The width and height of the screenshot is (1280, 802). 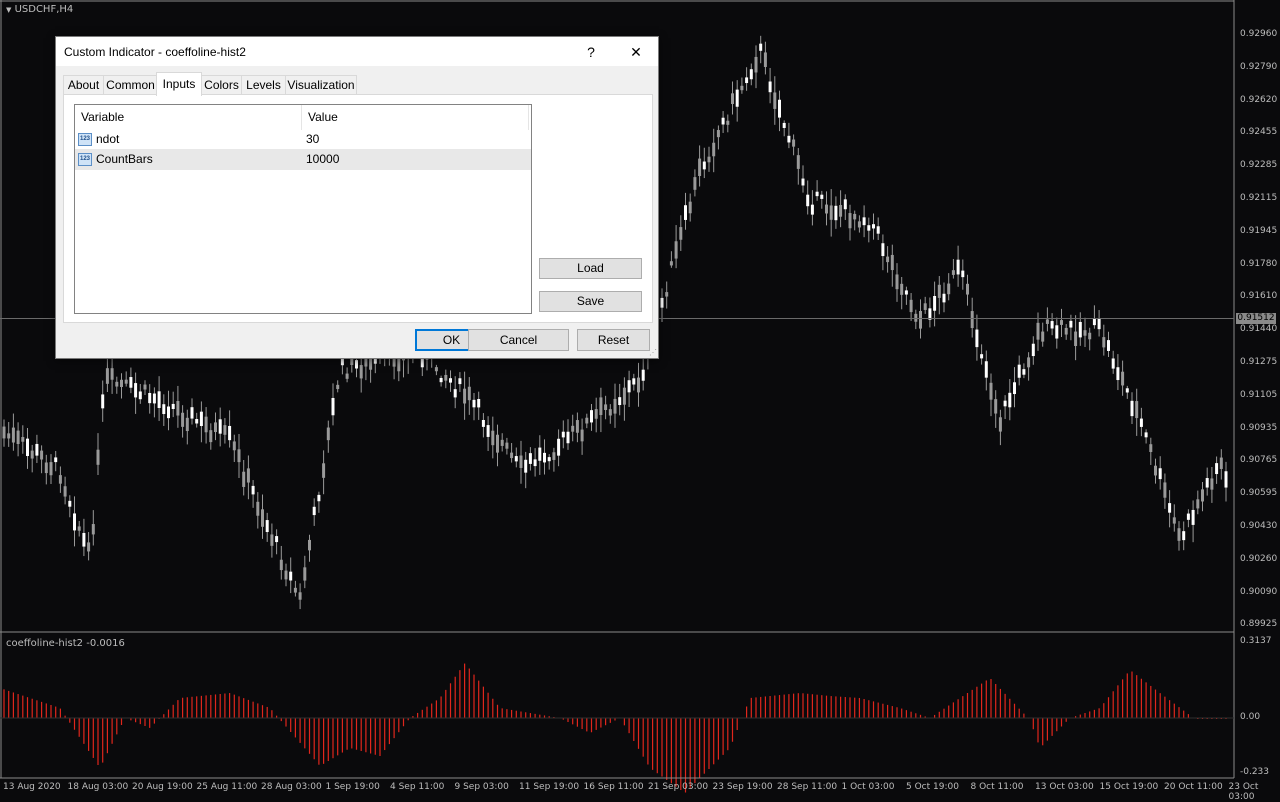 What do you see at coordinates (590, 268) in the screenshot?
I see `load-button: Load` at bounding box center [590, 268].